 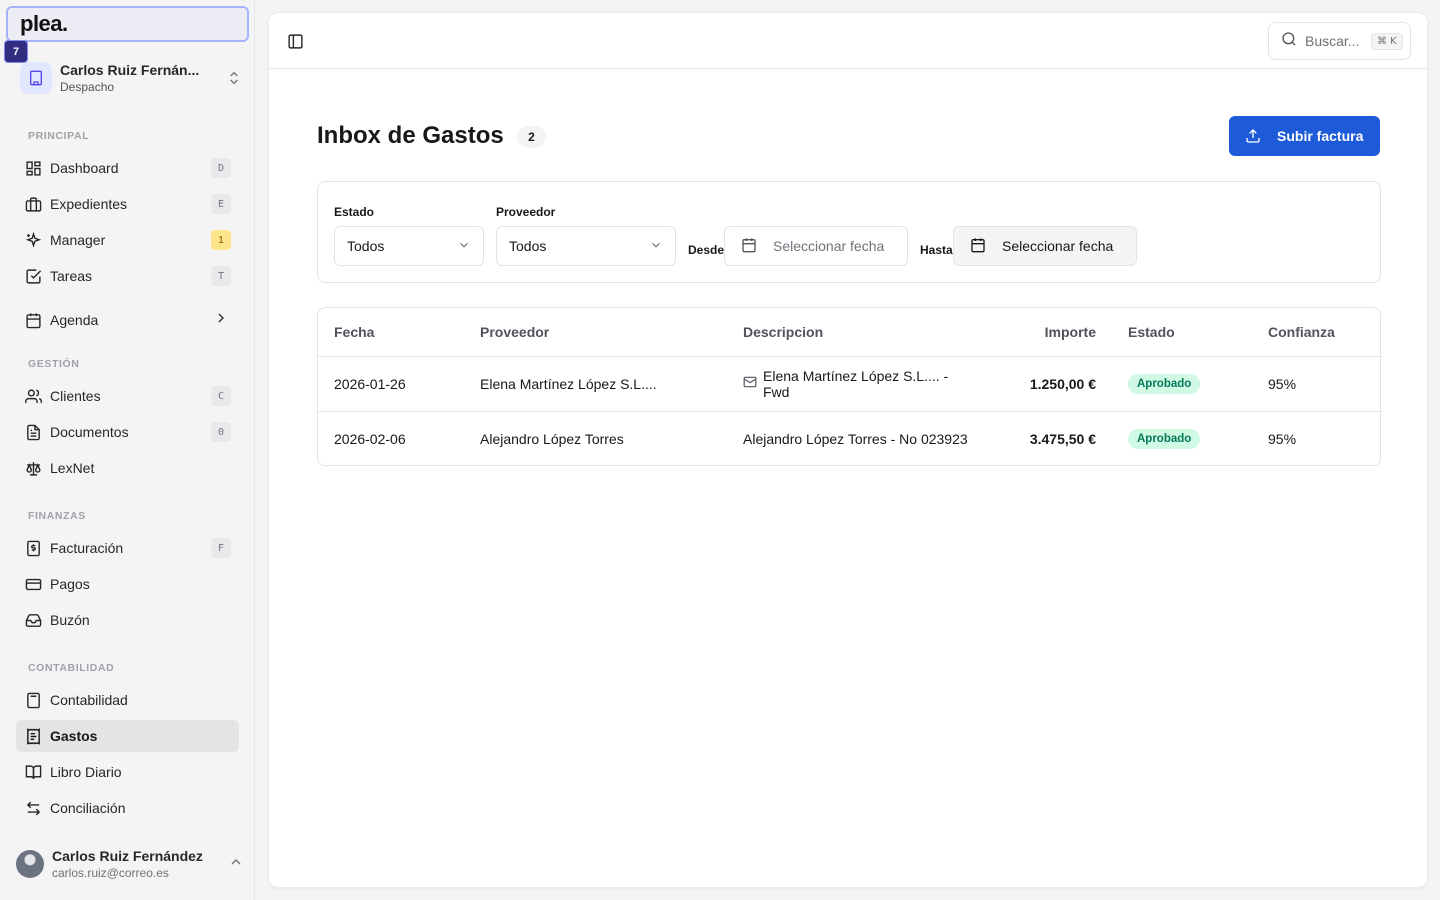 I want to click on description-text: Elena Martínez López S.L.... - Fwd, so click(x=856, y=383).